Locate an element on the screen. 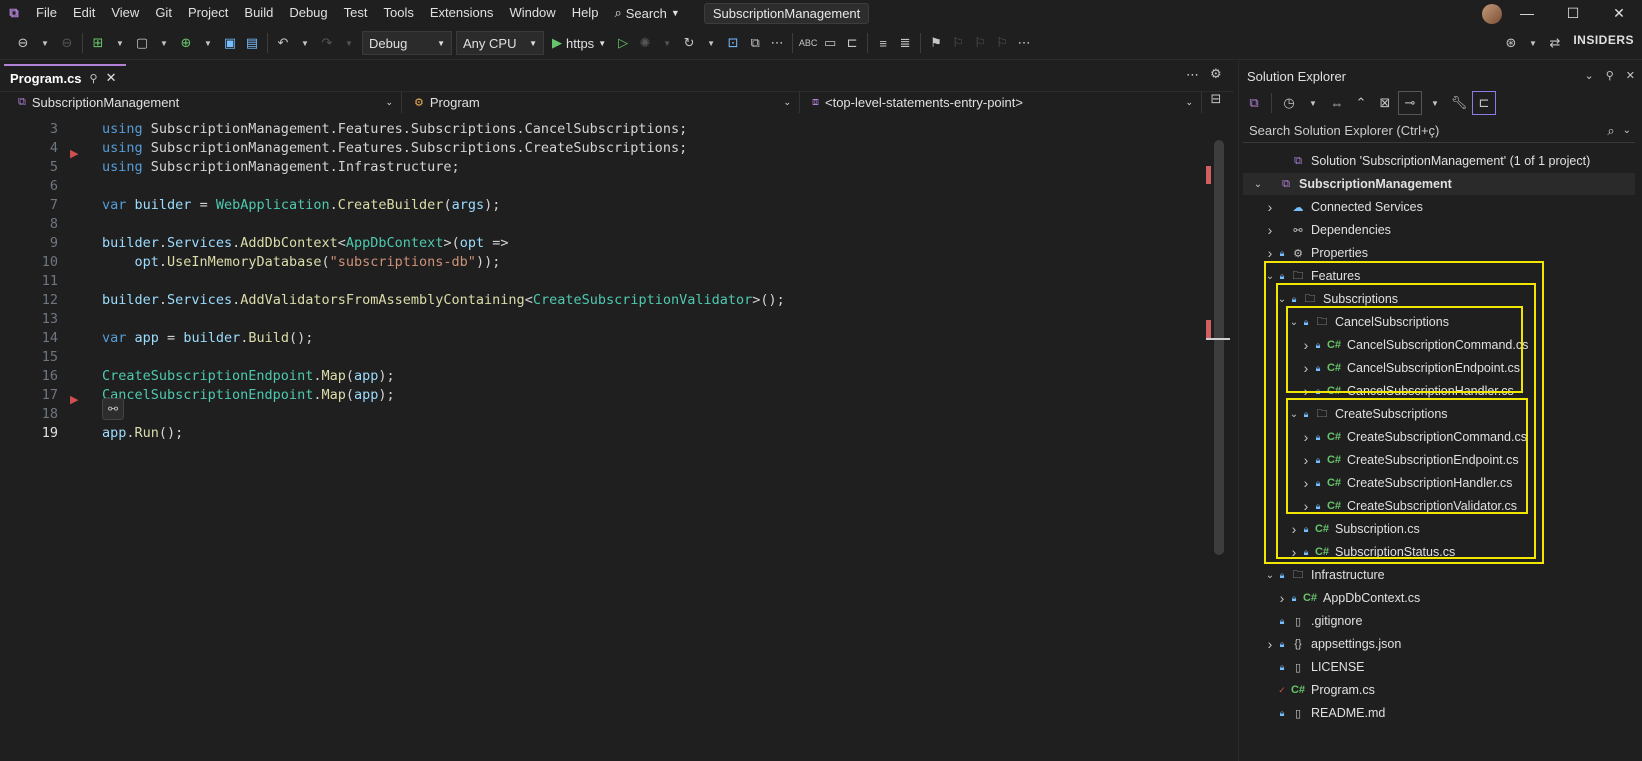 This screenshot has width=1642, height=761. tab-overflow-icon: ⋯ is located at coordinates (1192, 75).